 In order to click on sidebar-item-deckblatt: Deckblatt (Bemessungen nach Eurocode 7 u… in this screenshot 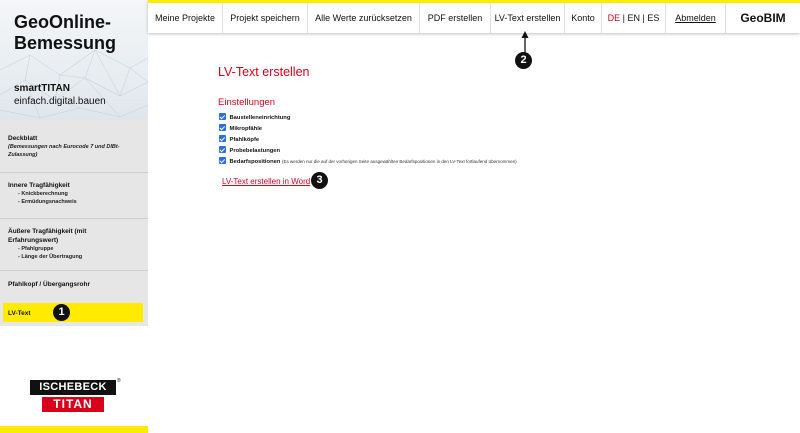, I will do `click(74, 146)`.